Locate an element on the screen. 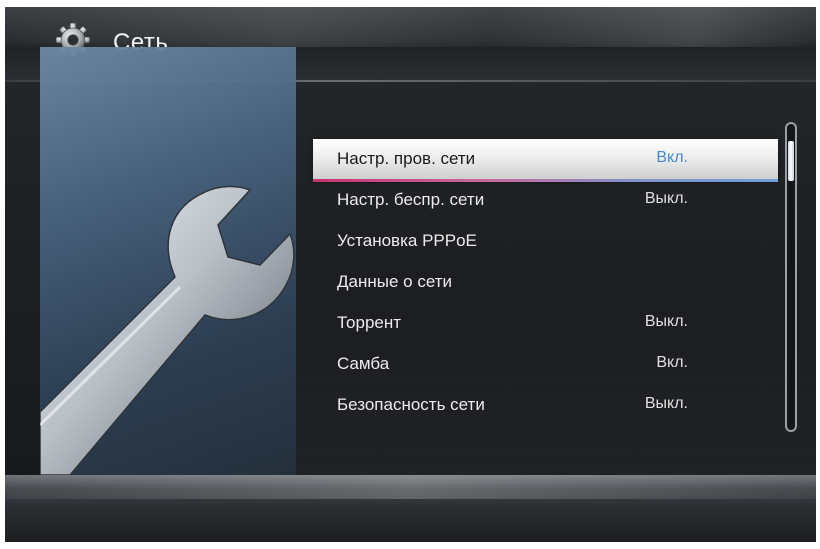 Image resolution: width=820 pixels, height=549 pixels. menu-item-samba: Самба Вкл. is located at coordinates (545, 364).